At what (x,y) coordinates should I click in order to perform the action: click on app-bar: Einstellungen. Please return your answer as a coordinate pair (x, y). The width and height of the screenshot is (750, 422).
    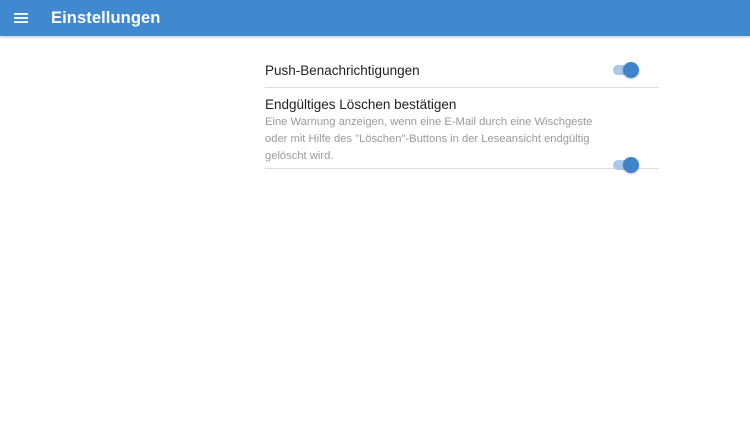
    Looking at the image, I should click on (375, 18).